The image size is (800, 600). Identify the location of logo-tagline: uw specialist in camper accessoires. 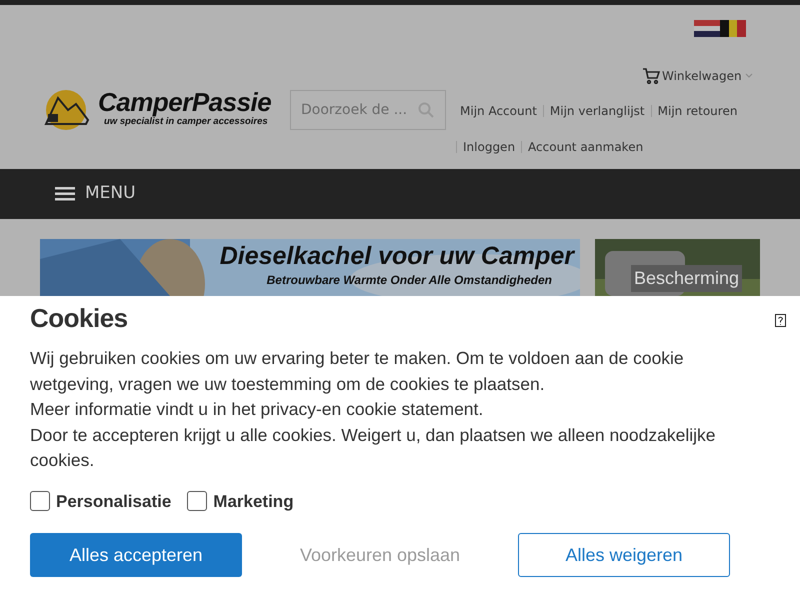
(186, 122).